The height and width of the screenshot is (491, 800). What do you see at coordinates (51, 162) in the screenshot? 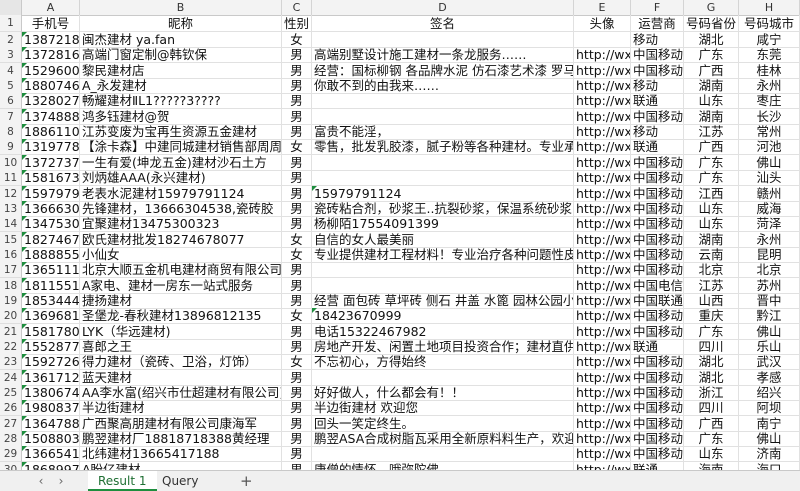
I see `phone-cell: 137273707` at bounding box center [51, 162].